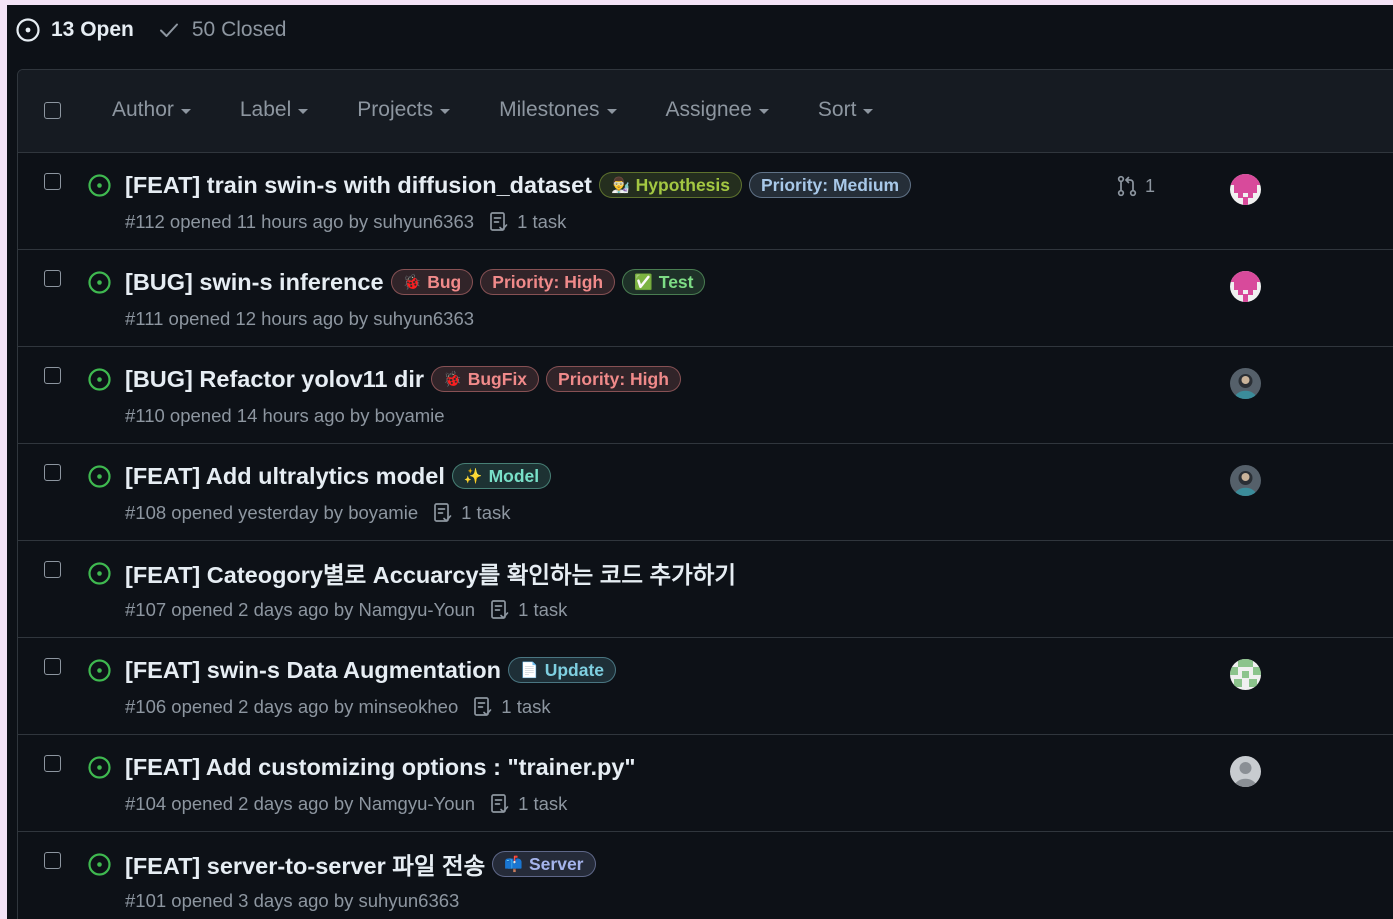 This screenshot has height=919, width=1393. What do you see at coordinates (150, 30) in the screenshot?
I see `issue-state-toggle: 13 Open 50 Closed` at bounding box center [150, 30].